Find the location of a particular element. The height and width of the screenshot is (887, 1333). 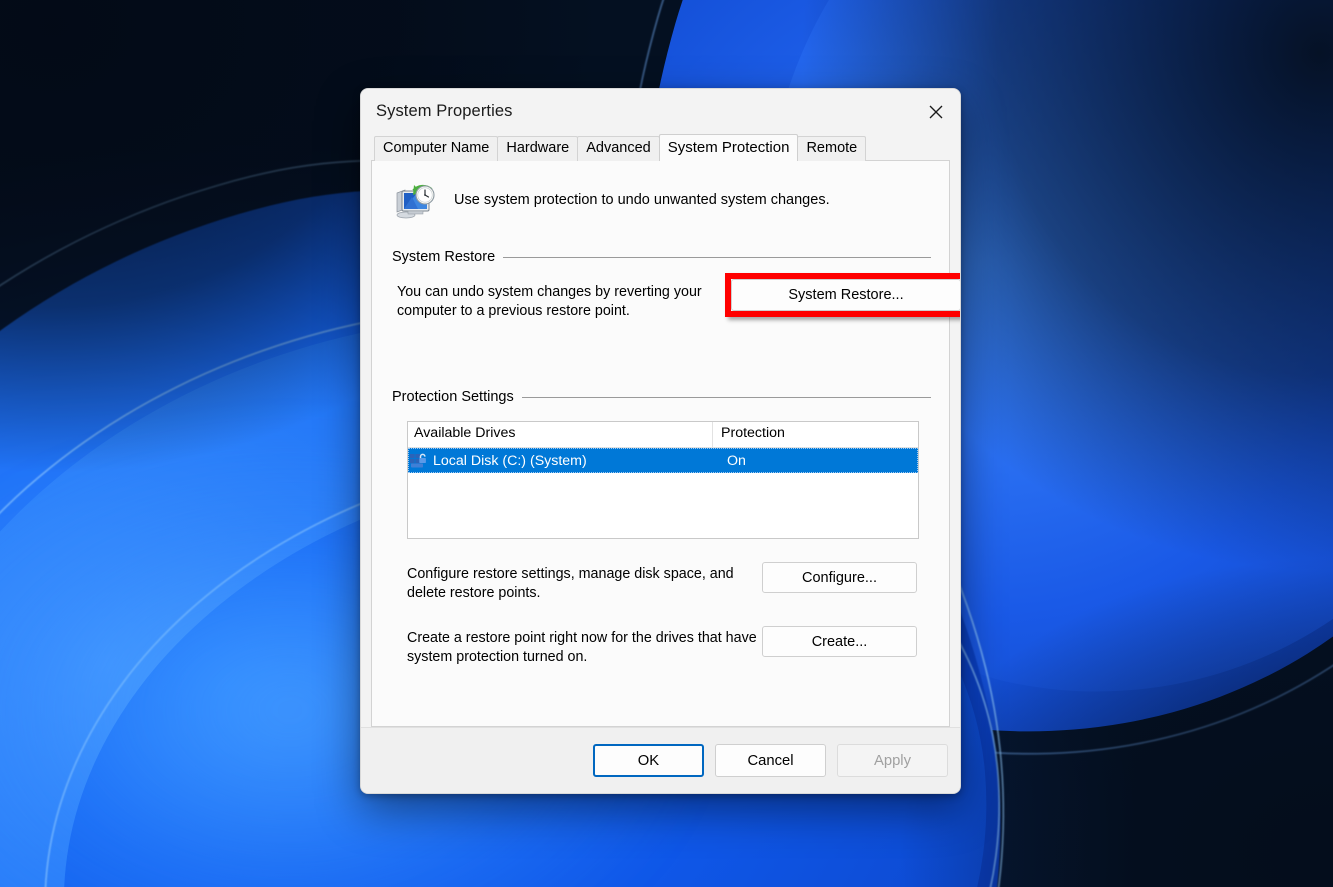

tab-computer-name: Computer Name is located at coordinates (436, 148).